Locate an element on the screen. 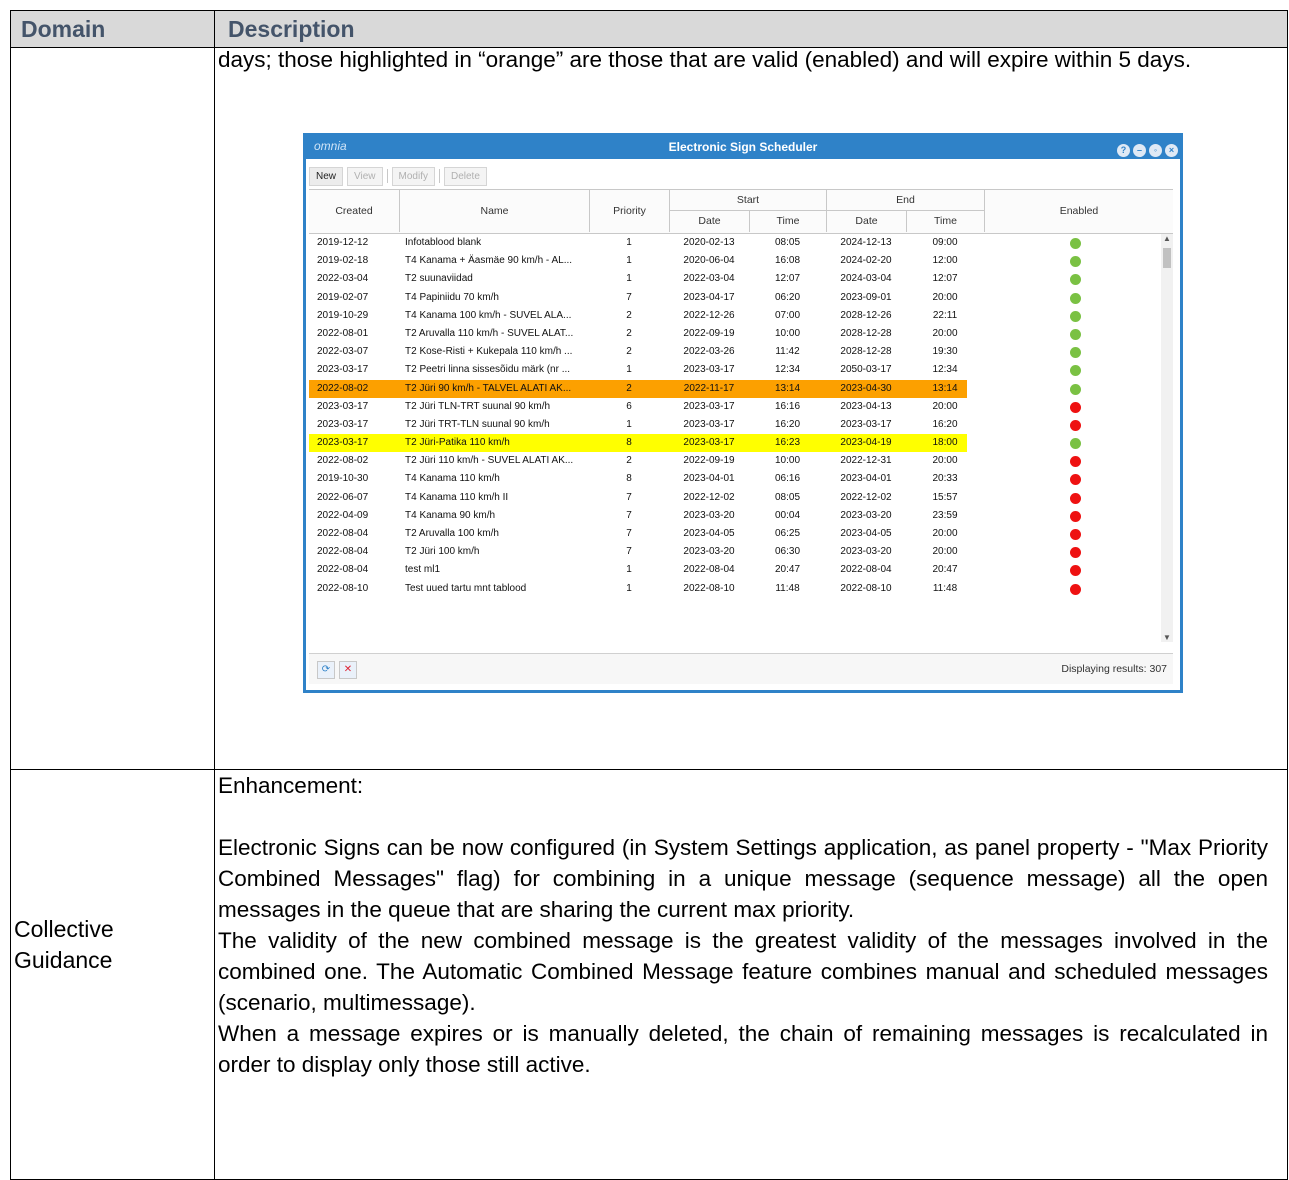 Image resolution: width=1289 pixels, height=1180 pixels. col-priority: Priority is located at coordinates (629, 211).